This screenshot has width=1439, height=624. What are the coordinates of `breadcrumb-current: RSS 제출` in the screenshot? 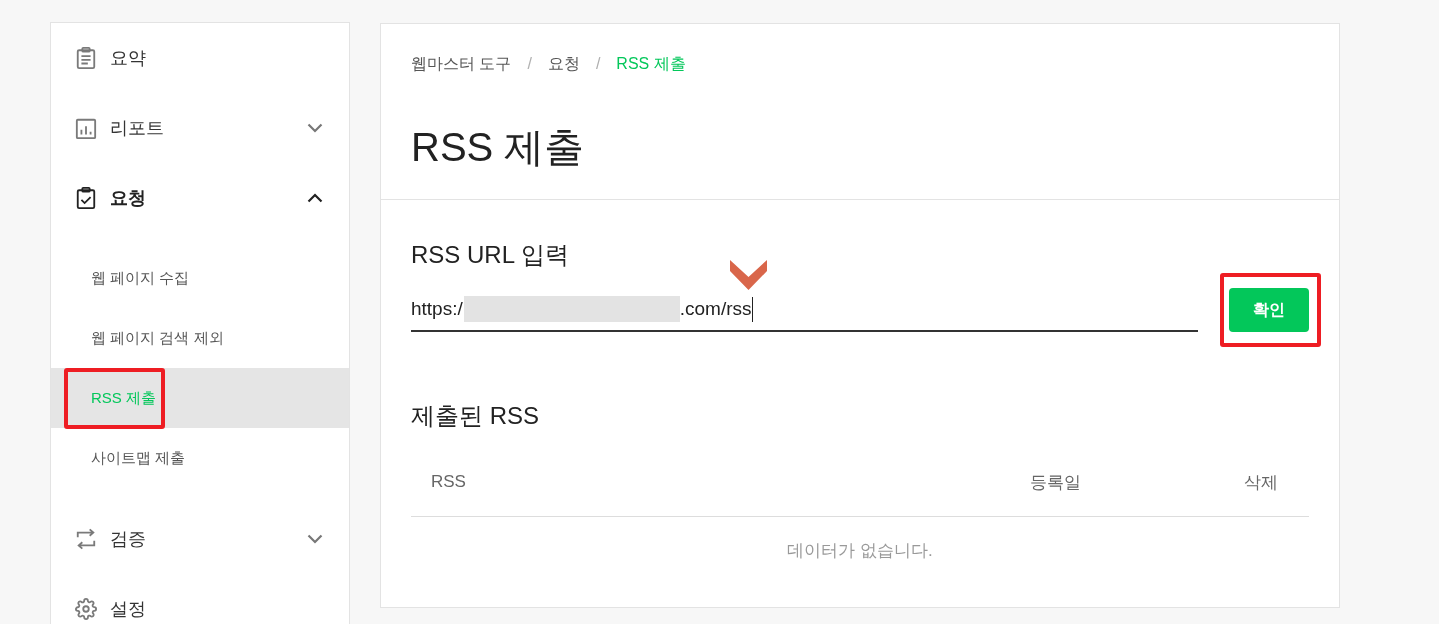 It's located at (651, 64).